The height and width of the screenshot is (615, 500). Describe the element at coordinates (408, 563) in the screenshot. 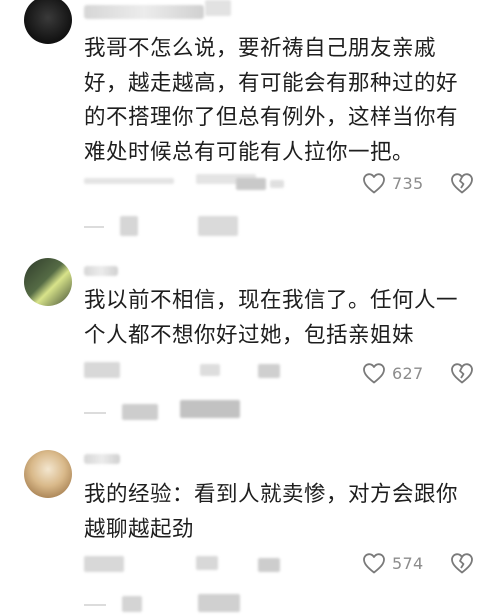

I see `like-count: 574` at that location.